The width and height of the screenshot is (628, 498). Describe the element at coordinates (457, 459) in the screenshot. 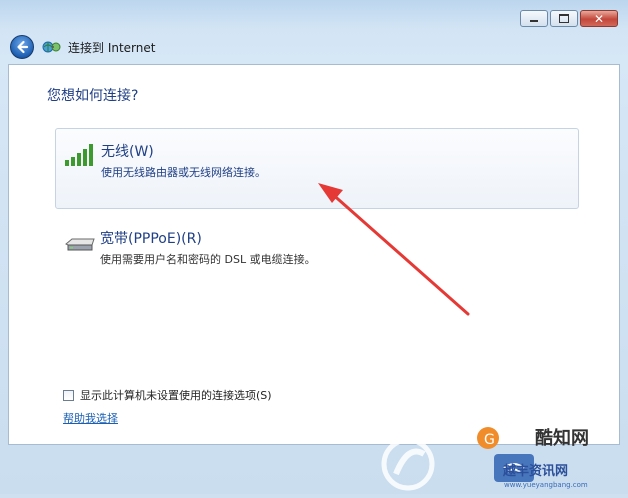

I see `watermark-logo-icon: G` at that location.